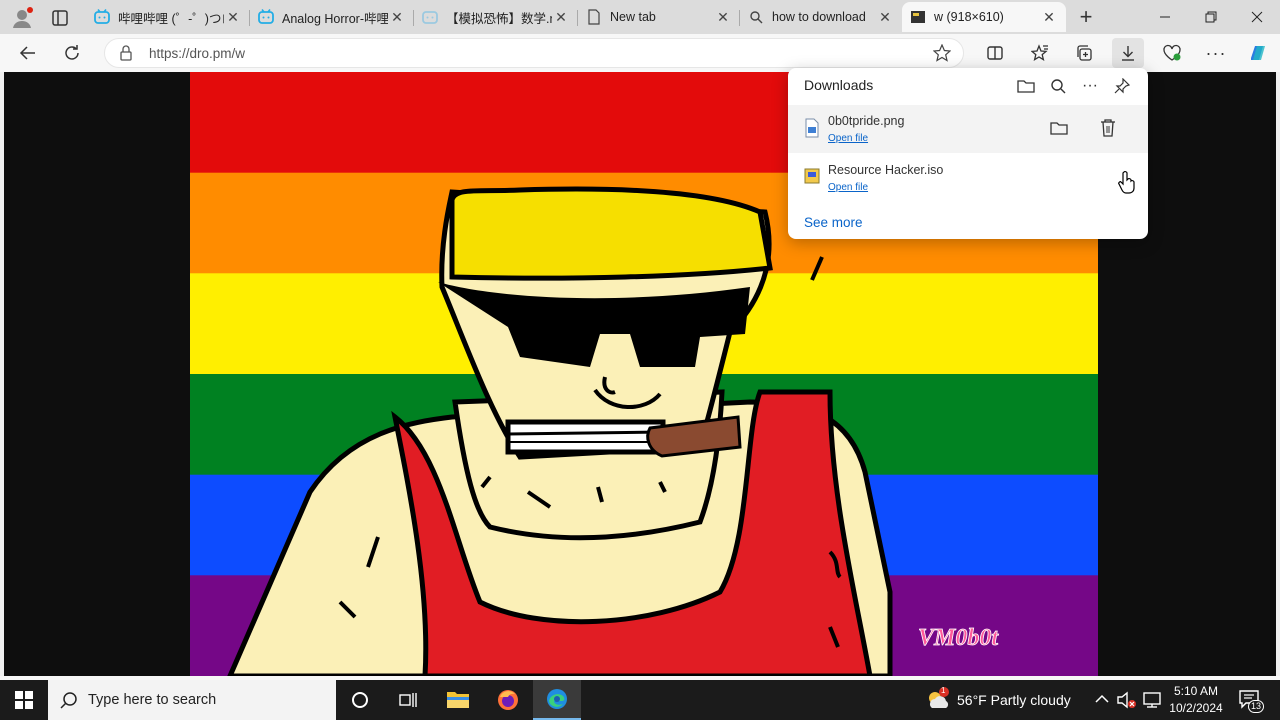  Describe the element at coordinates (408, 700) in the screenshot. I see `task-view-icon` at that location.